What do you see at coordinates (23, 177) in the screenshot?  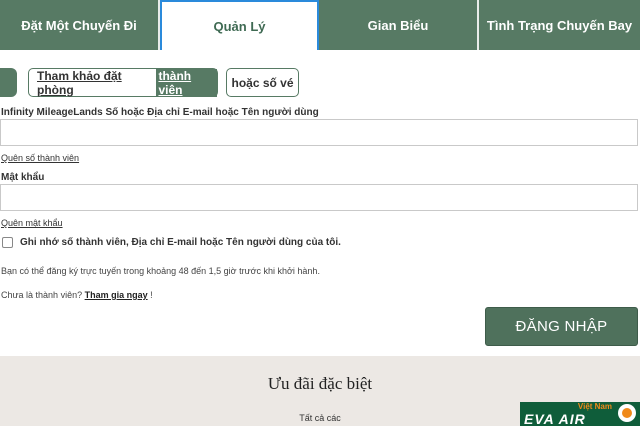 I see `password-label: Mật khẩu` at bounding box center [23, 177].